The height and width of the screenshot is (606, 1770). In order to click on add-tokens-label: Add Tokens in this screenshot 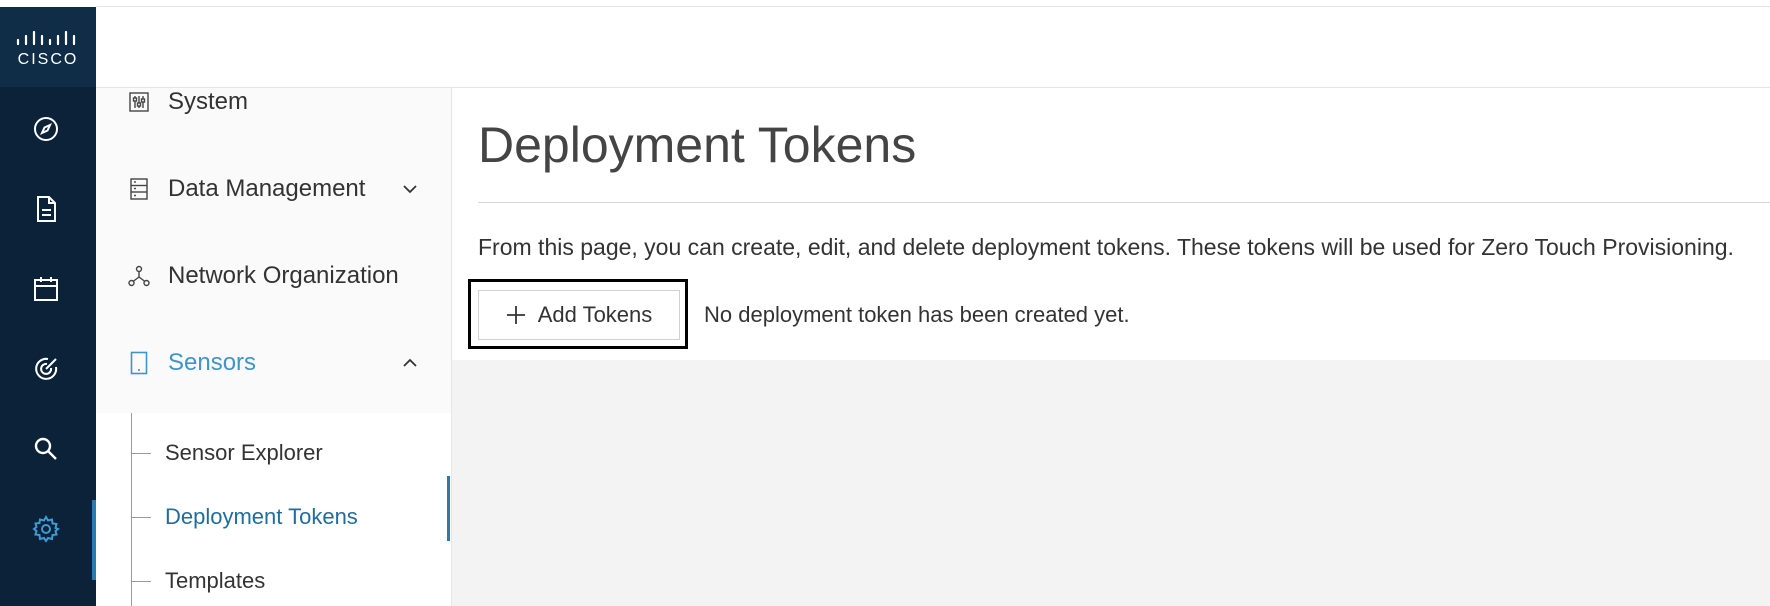, I will do `click(595, 314)`.